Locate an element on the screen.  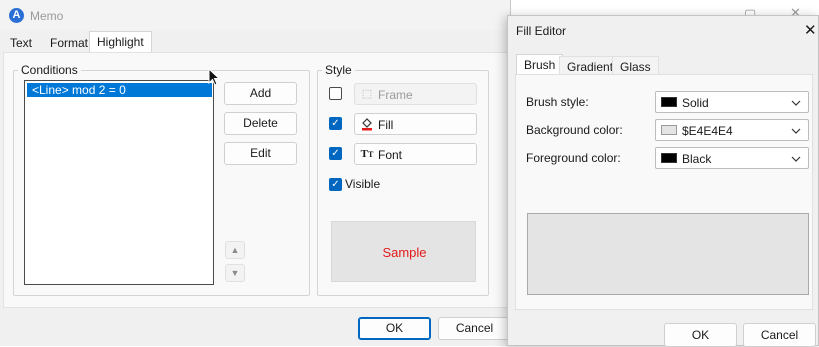
frame-icon: ⬚ is located at coordinates (367, 94).